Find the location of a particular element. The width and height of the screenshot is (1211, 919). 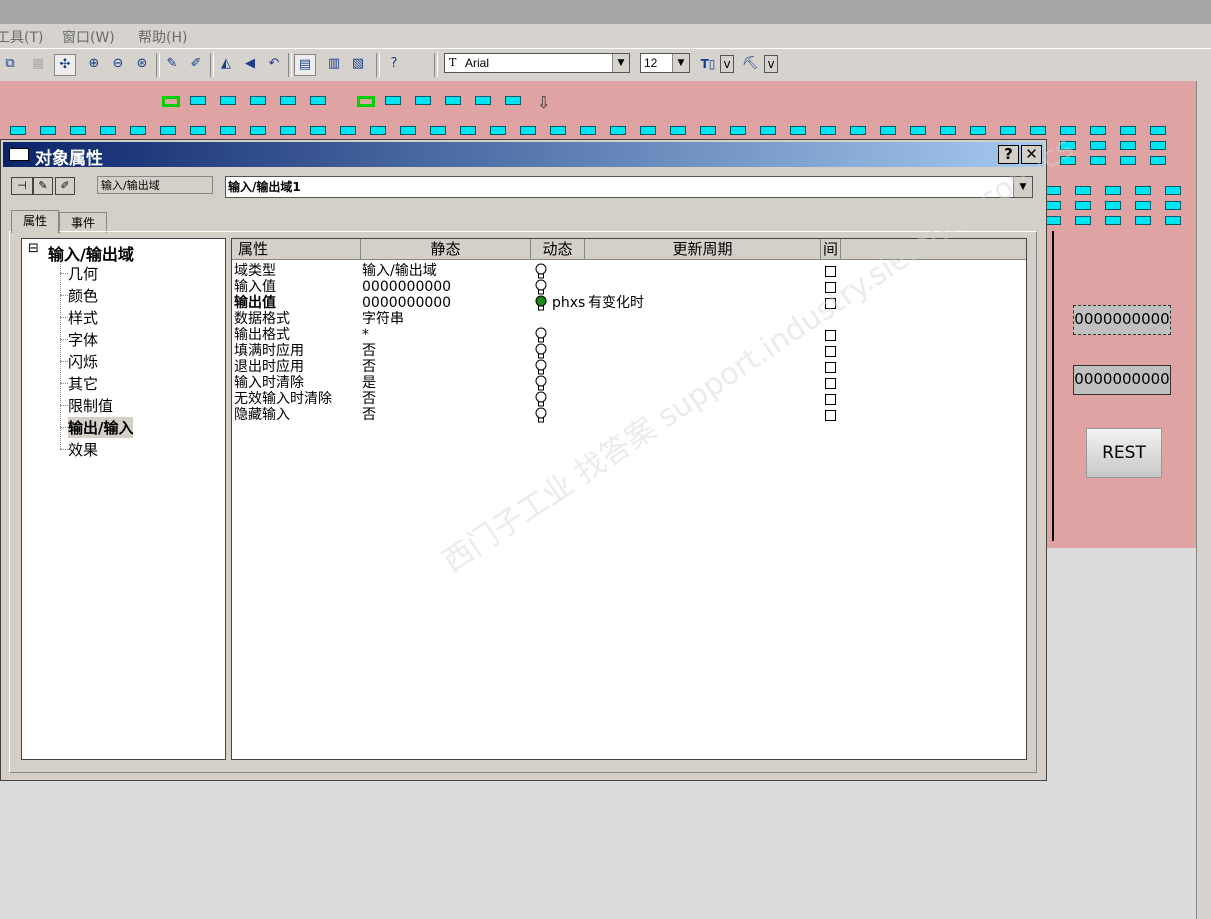

tree-item: 效果 is located at coordinates (83, 449).